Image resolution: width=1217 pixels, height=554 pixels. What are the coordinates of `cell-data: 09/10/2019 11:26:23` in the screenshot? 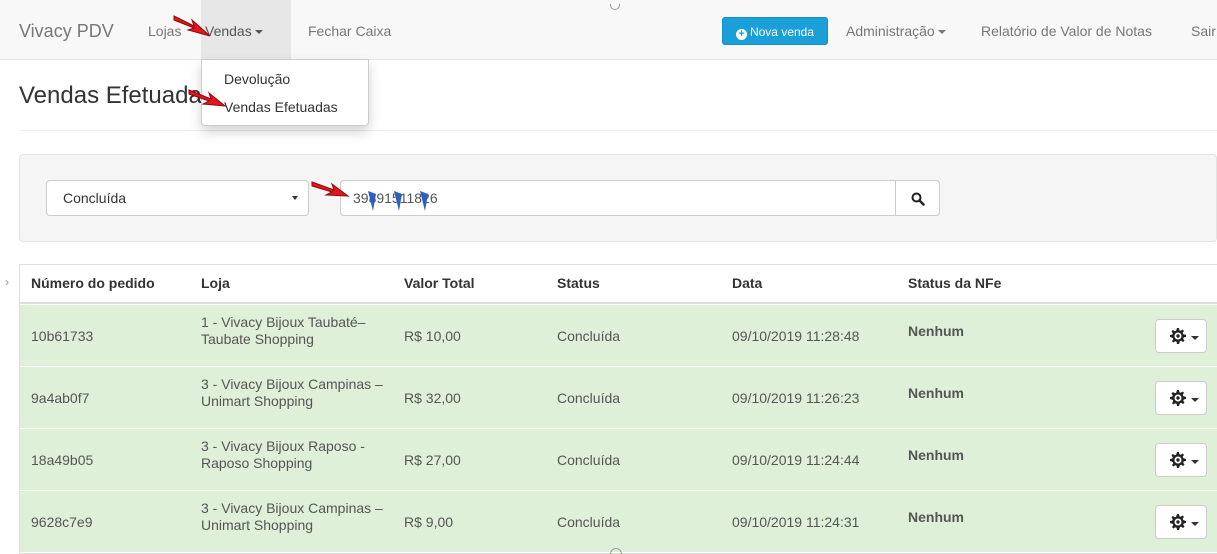 It's located at (796, 398).